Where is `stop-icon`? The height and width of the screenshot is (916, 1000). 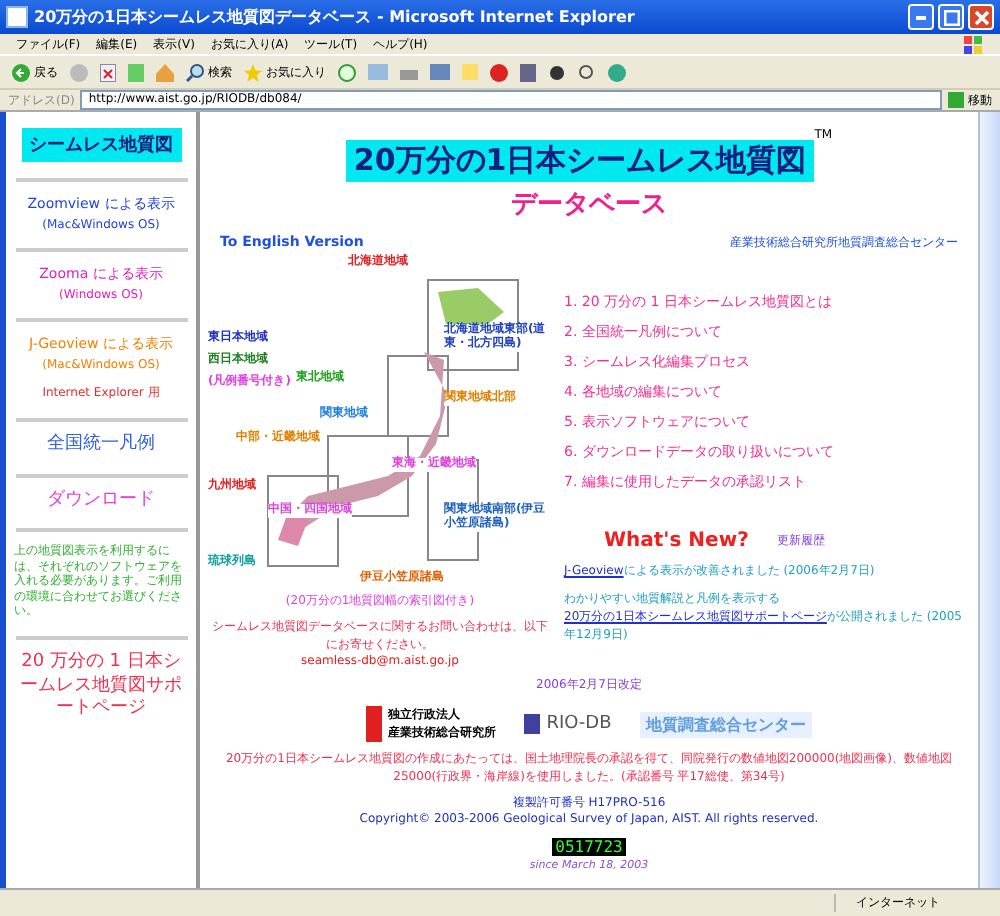
stop-icon is located at coordinates (108, 72).